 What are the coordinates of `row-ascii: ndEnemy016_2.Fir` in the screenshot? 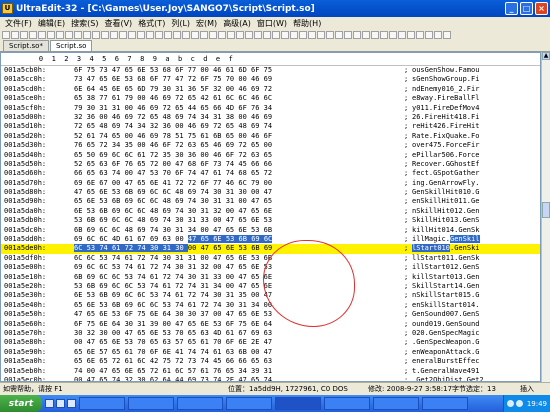 It's located at (445, 89).